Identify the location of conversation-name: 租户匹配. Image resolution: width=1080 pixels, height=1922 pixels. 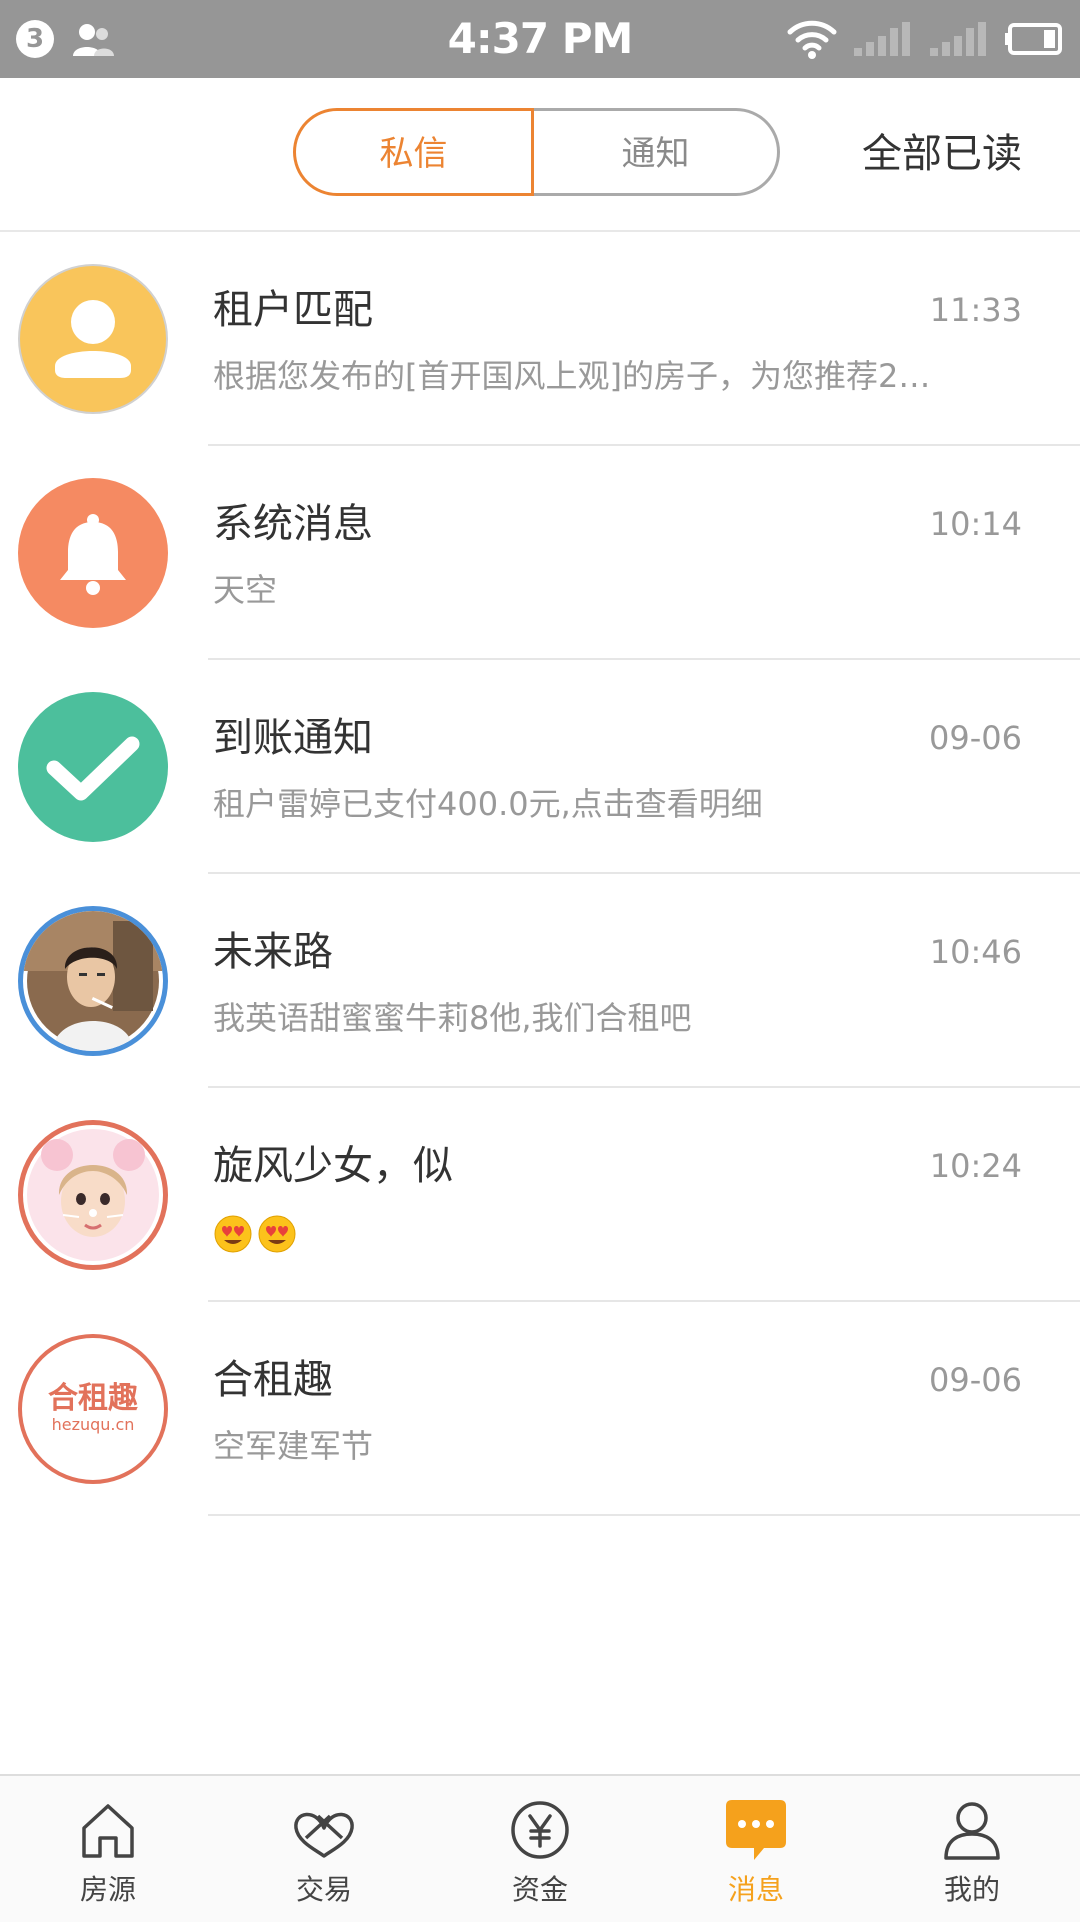
(293, 310).